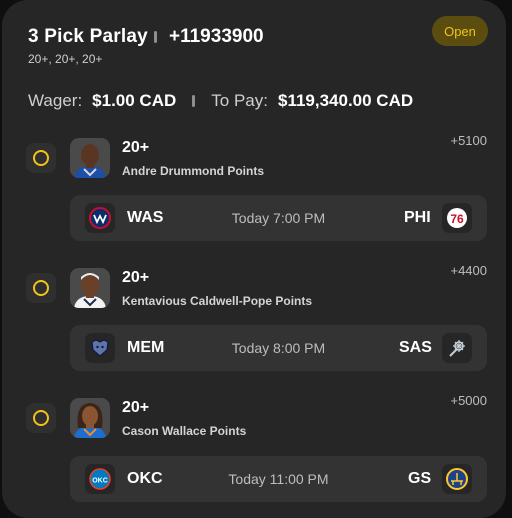 This screenshot has width=512, height=518. I want to click on status-badge: Open, so click(460, 31).